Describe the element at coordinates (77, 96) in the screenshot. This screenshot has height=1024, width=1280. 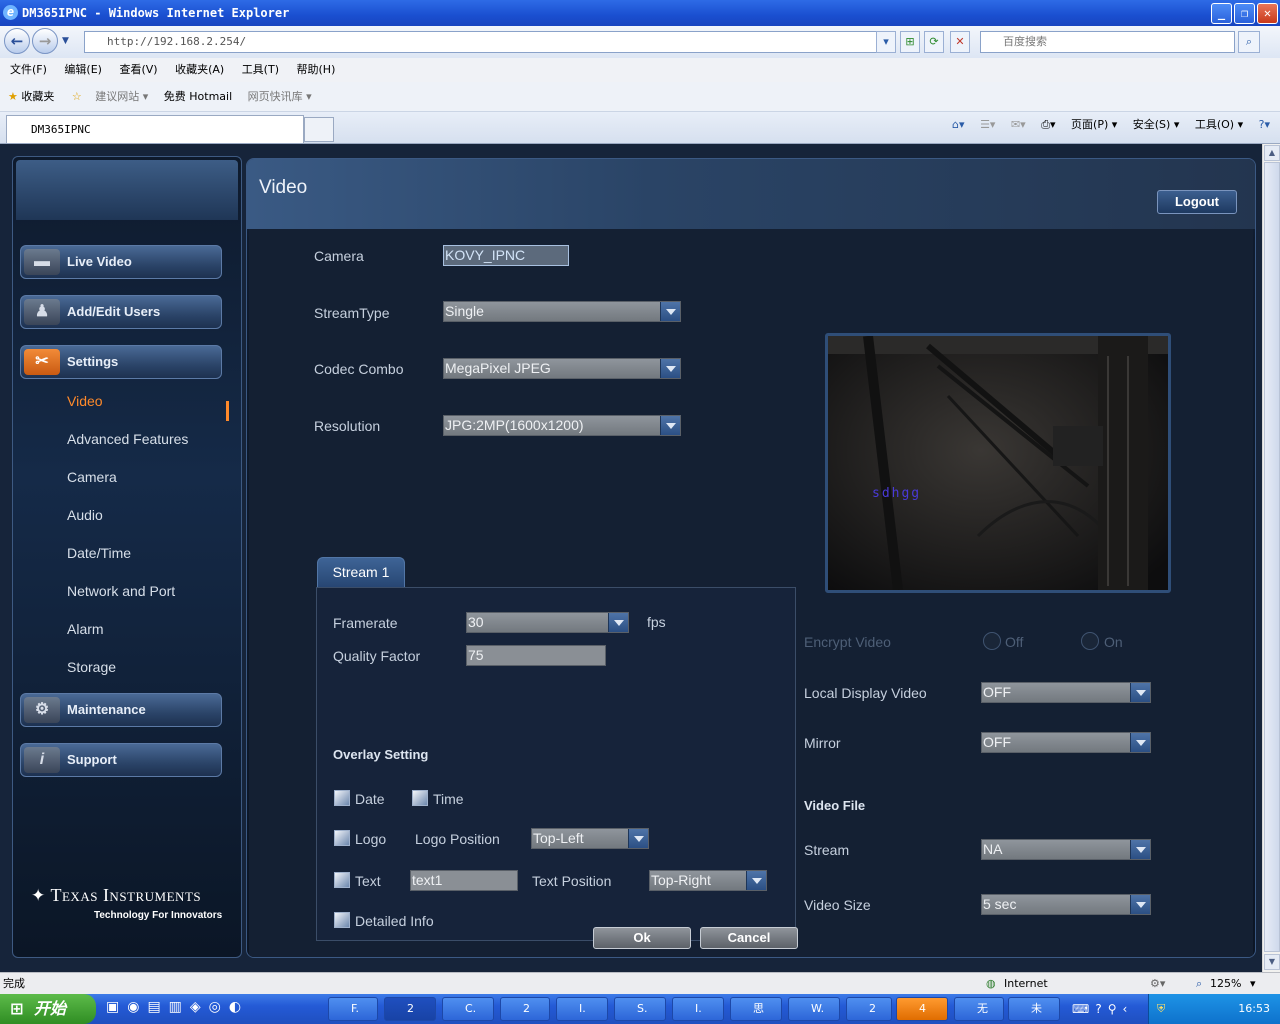
I see `add-favorite-icon: ☆` at that location.